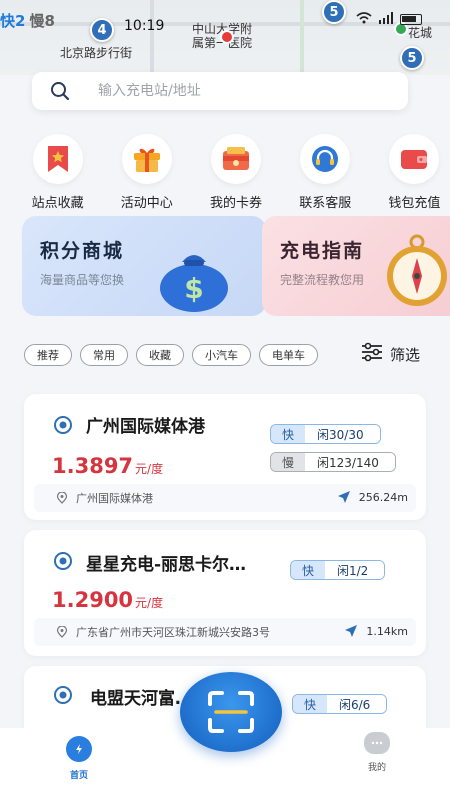 The height and width of the screenshot is (800, 450). Describe the element at coordinates (411, 19) in the screenshot. I see `battery-icon` at that location.